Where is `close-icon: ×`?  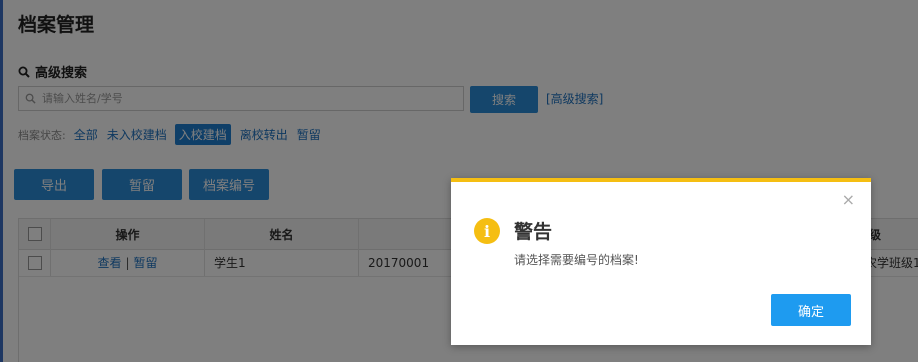
close-icon: × is located at coordinates (848, 200).